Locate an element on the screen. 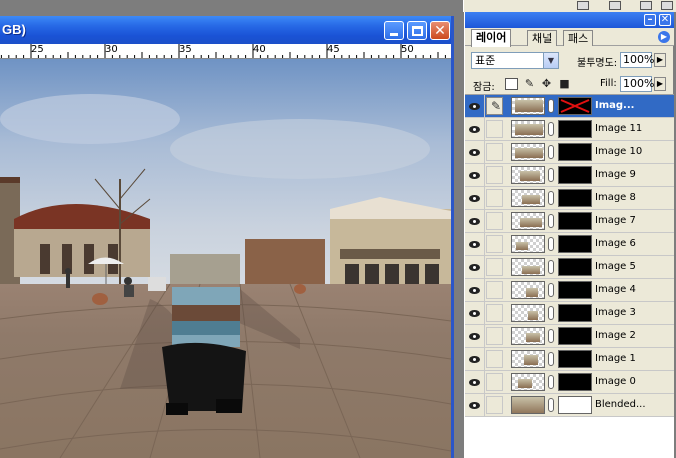 This screenshot has height=458, width=676. move-icon: ✥ is located at coordinates (546, 84).